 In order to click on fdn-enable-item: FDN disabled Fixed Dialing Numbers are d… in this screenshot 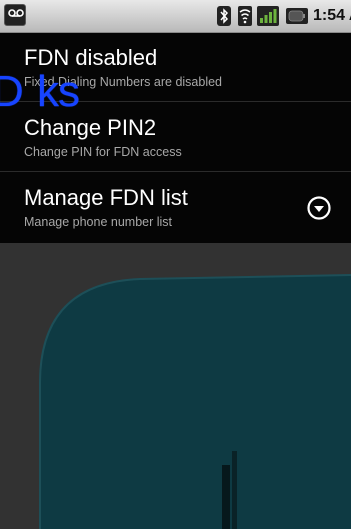, I will do `click(175, 67)`.